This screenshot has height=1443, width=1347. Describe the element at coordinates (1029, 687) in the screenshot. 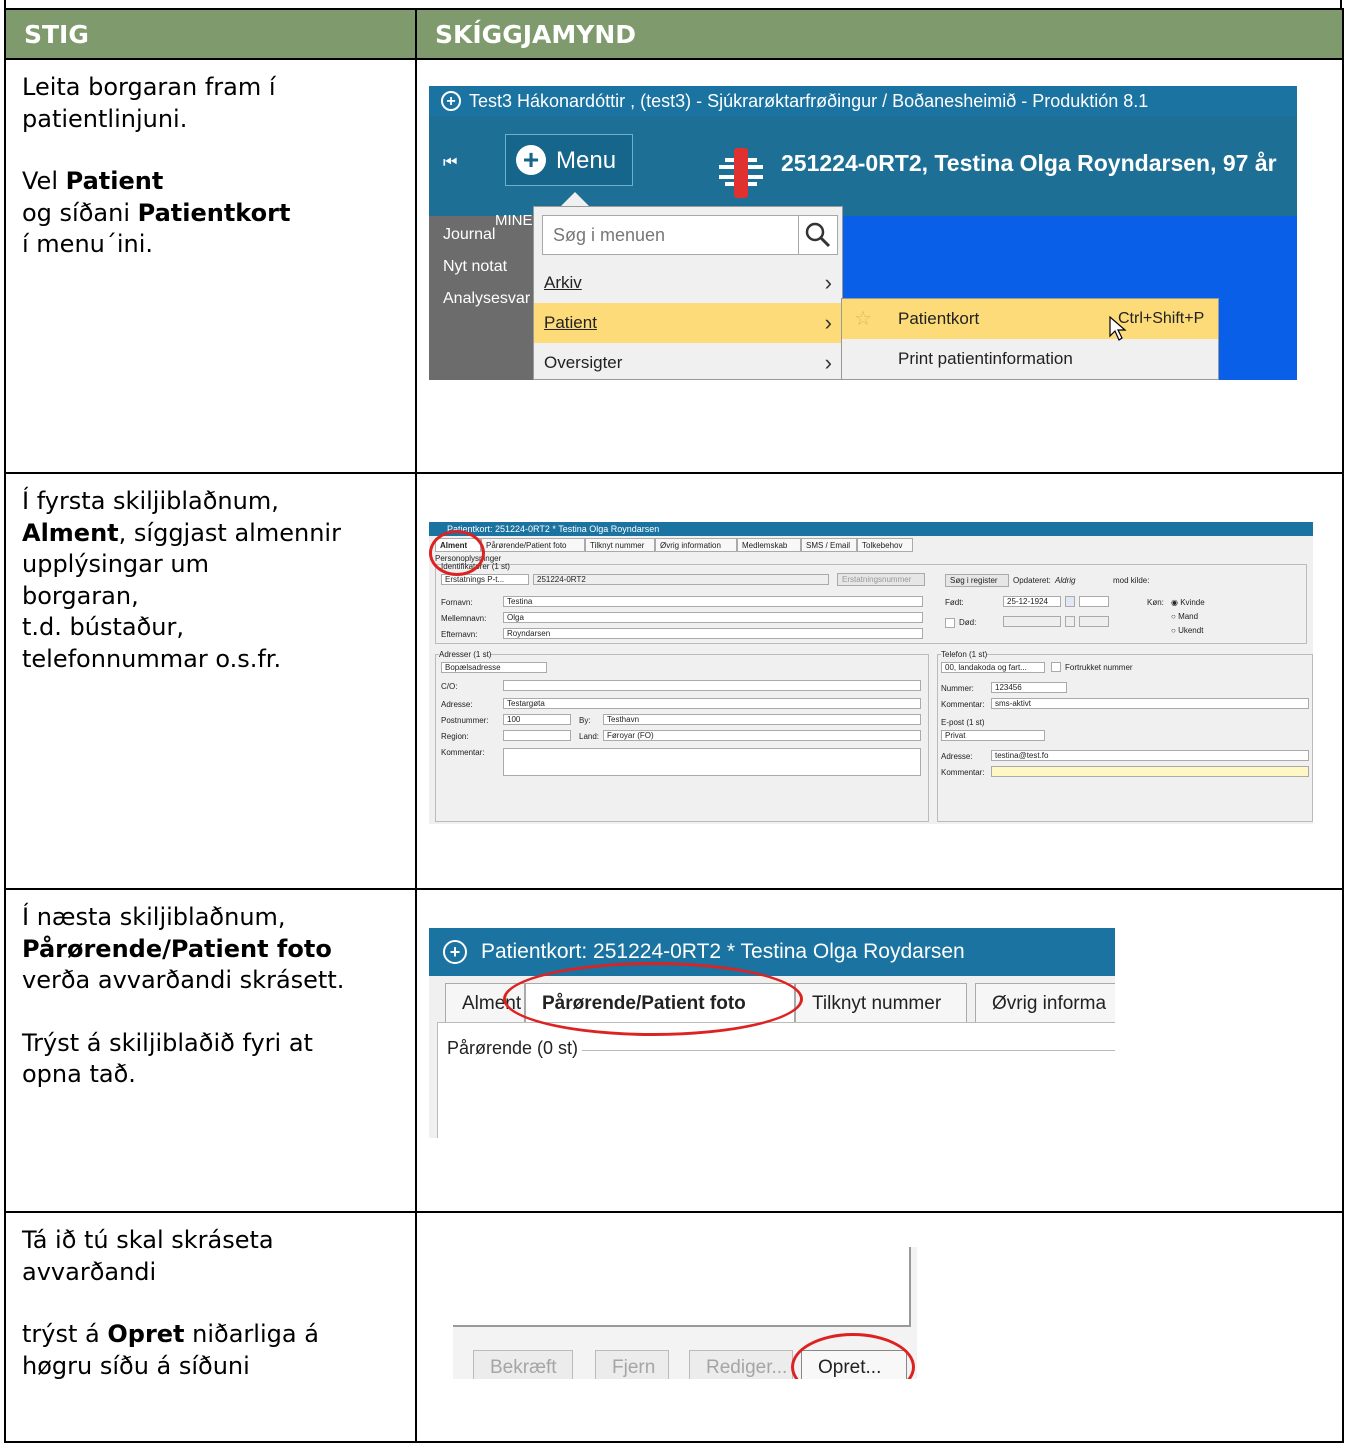

I see `nummer-field: 123456` at that location.